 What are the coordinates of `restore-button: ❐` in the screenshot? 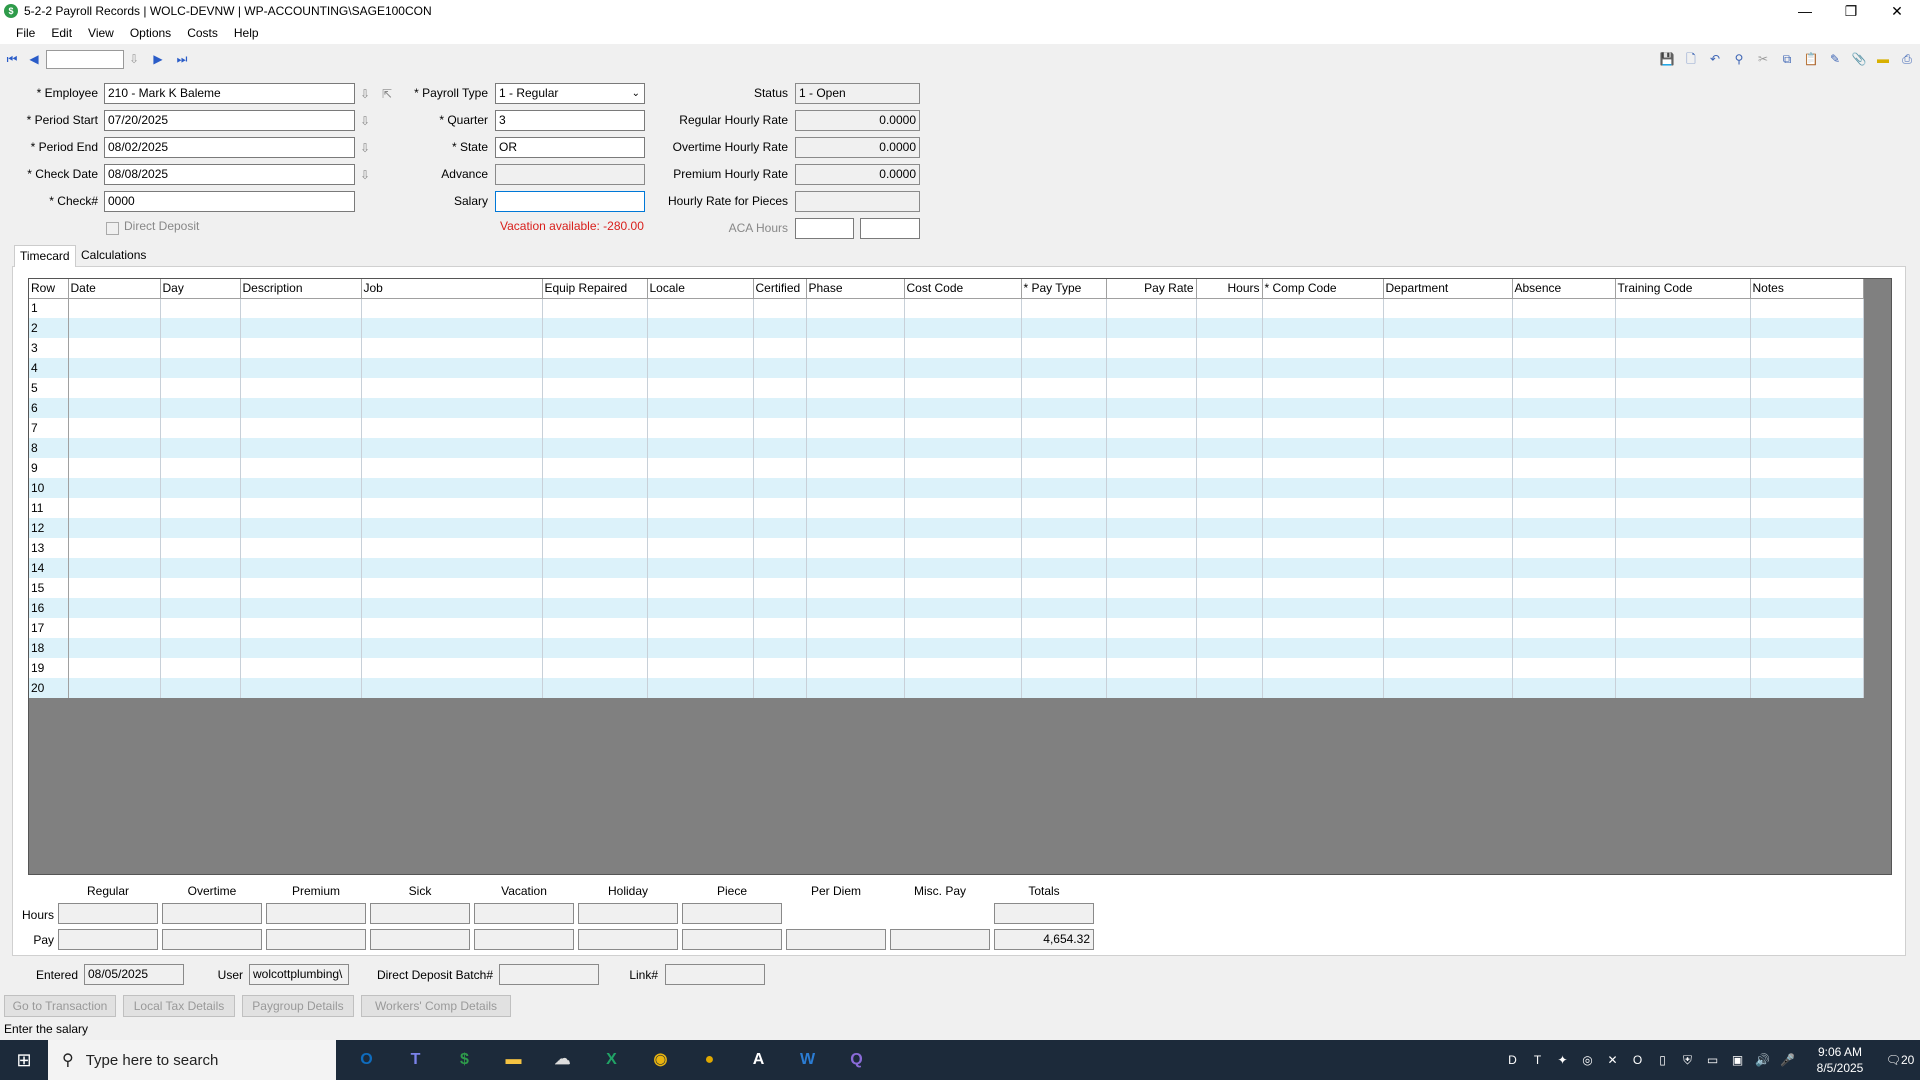 It's located at (1851, 11).